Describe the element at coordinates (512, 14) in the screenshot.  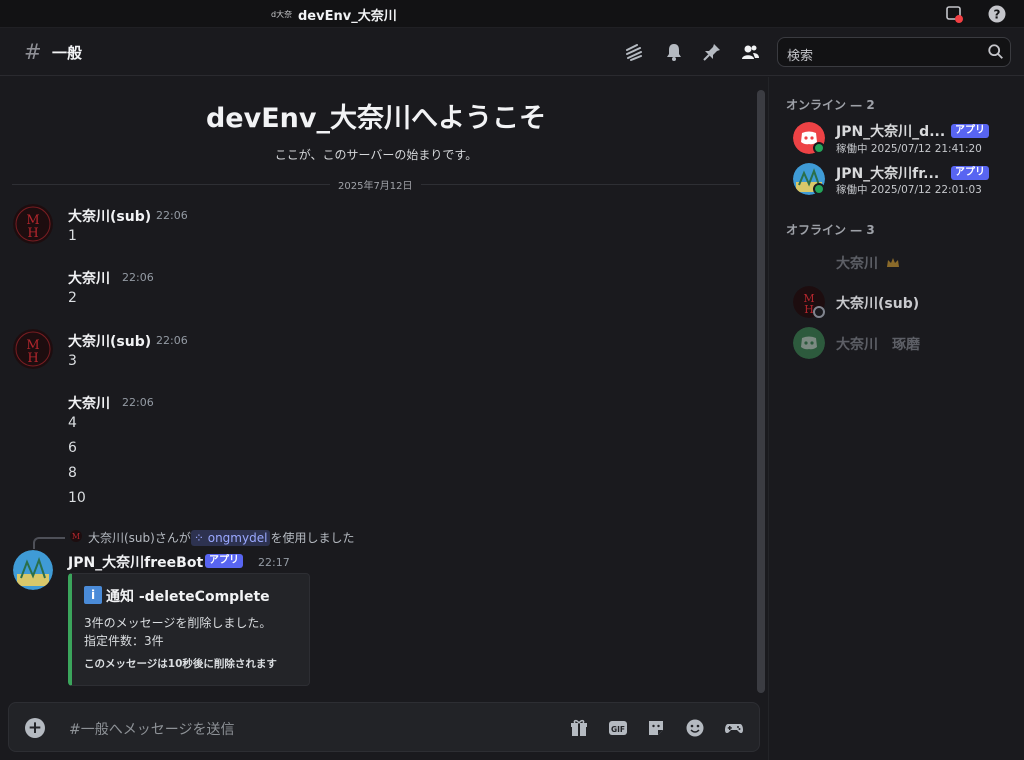
I see `title-bar: d大奈 devEnv_大奈川 ?` at that location.